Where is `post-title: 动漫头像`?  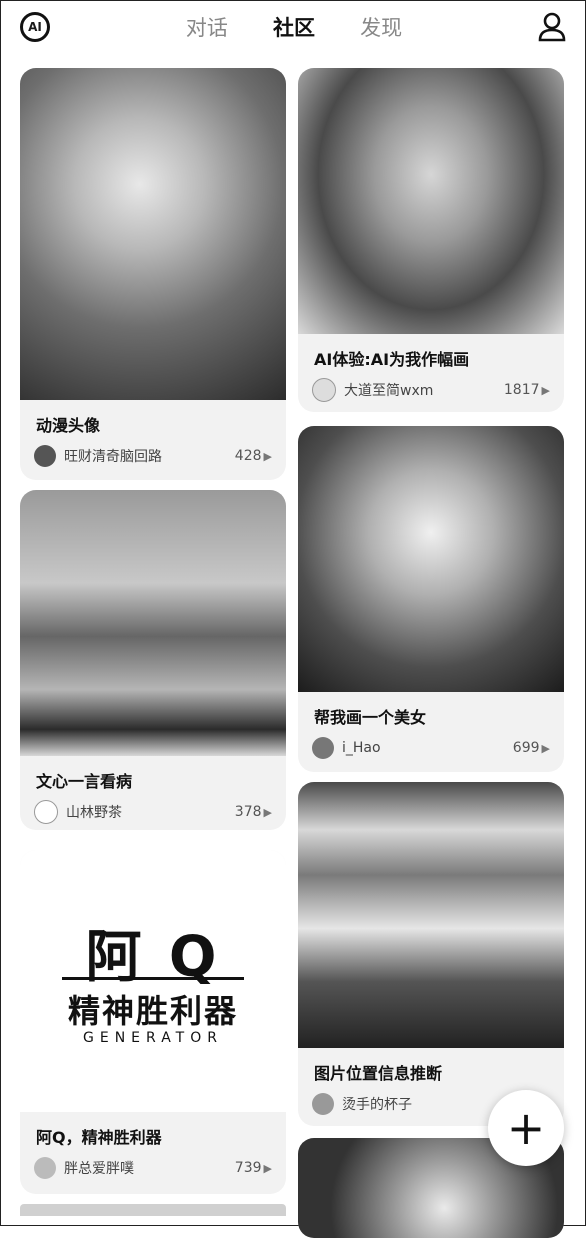
post-title: 动漫头像 is located at coordinates (68, 425).